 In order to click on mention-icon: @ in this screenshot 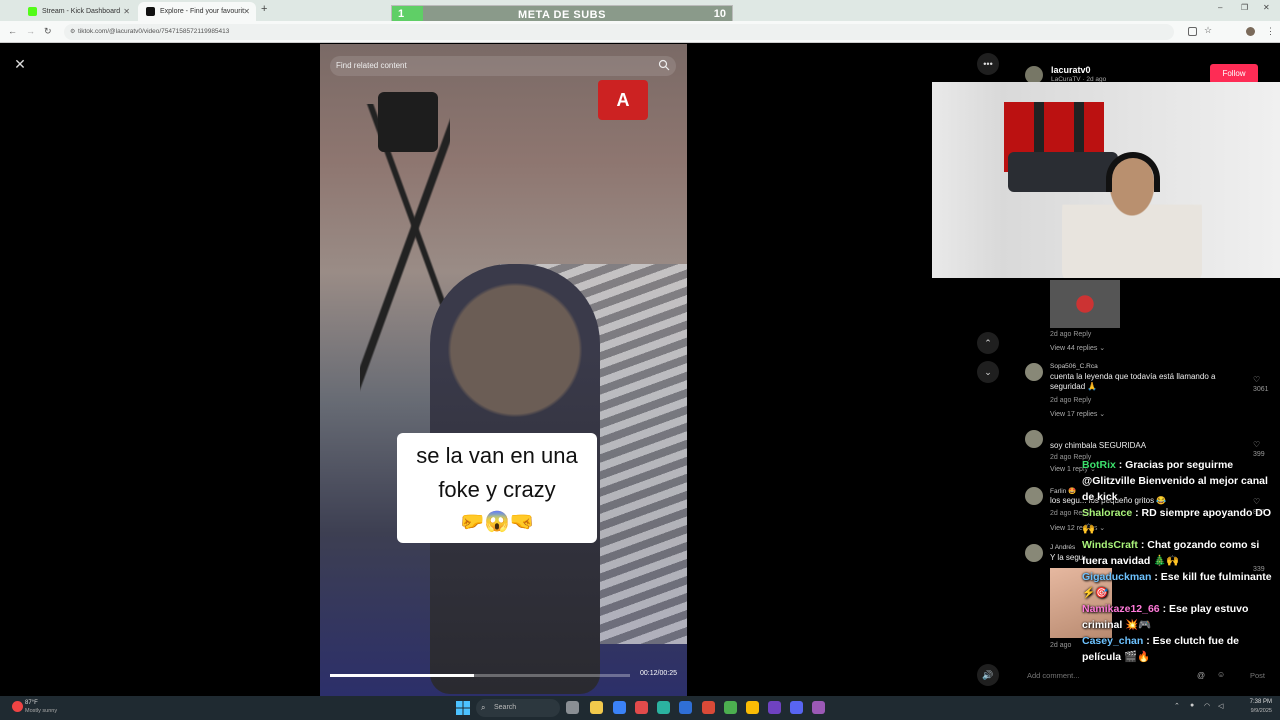, I will do `click(1201, 675)`.